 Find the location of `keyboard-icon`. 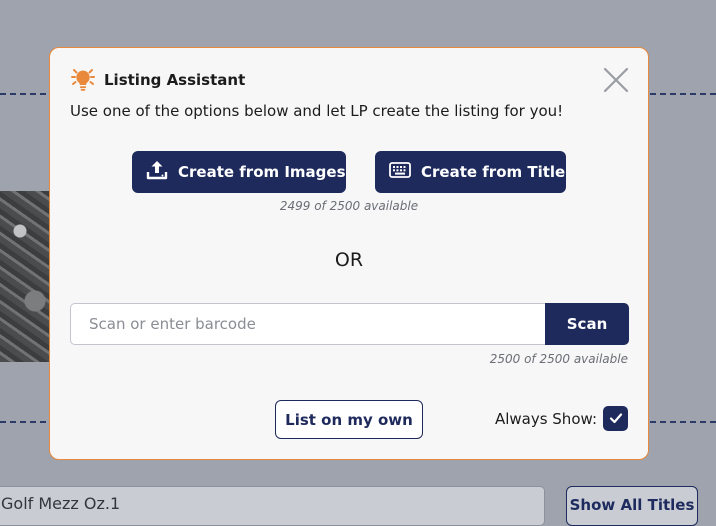

keyboard-icon is located at coordinates (400, 172).